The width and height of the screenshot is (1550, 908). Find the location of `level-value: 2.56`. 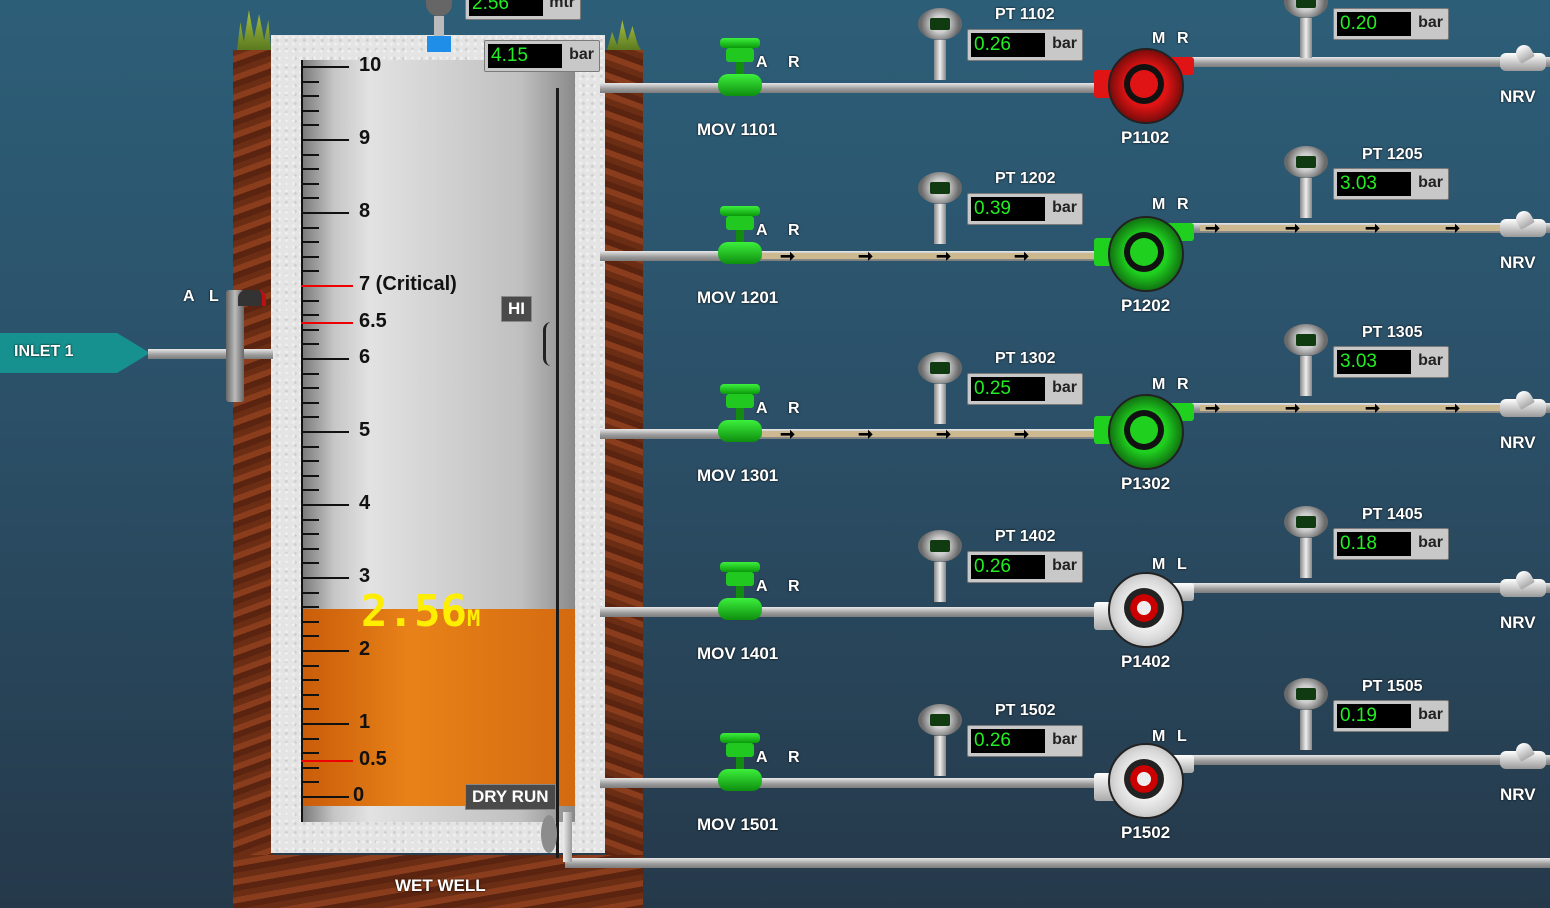

level-value: 2.56 is located at coordinates (414, 611).